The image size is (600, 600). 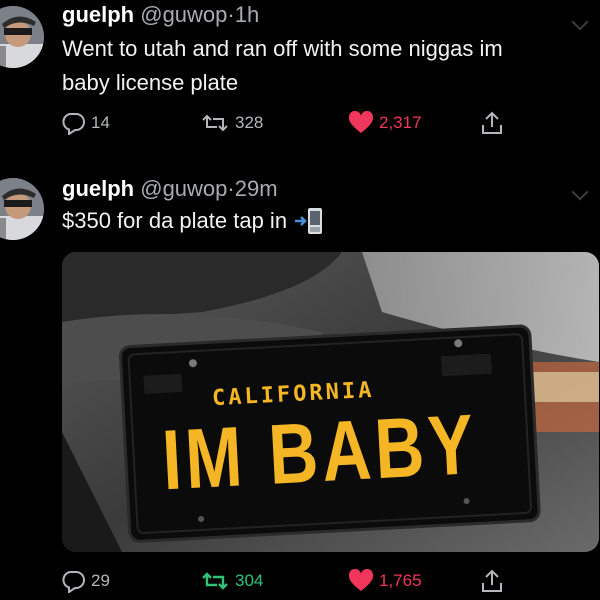 I want to click on timestamp: 1h, so click(x=247, y=14).